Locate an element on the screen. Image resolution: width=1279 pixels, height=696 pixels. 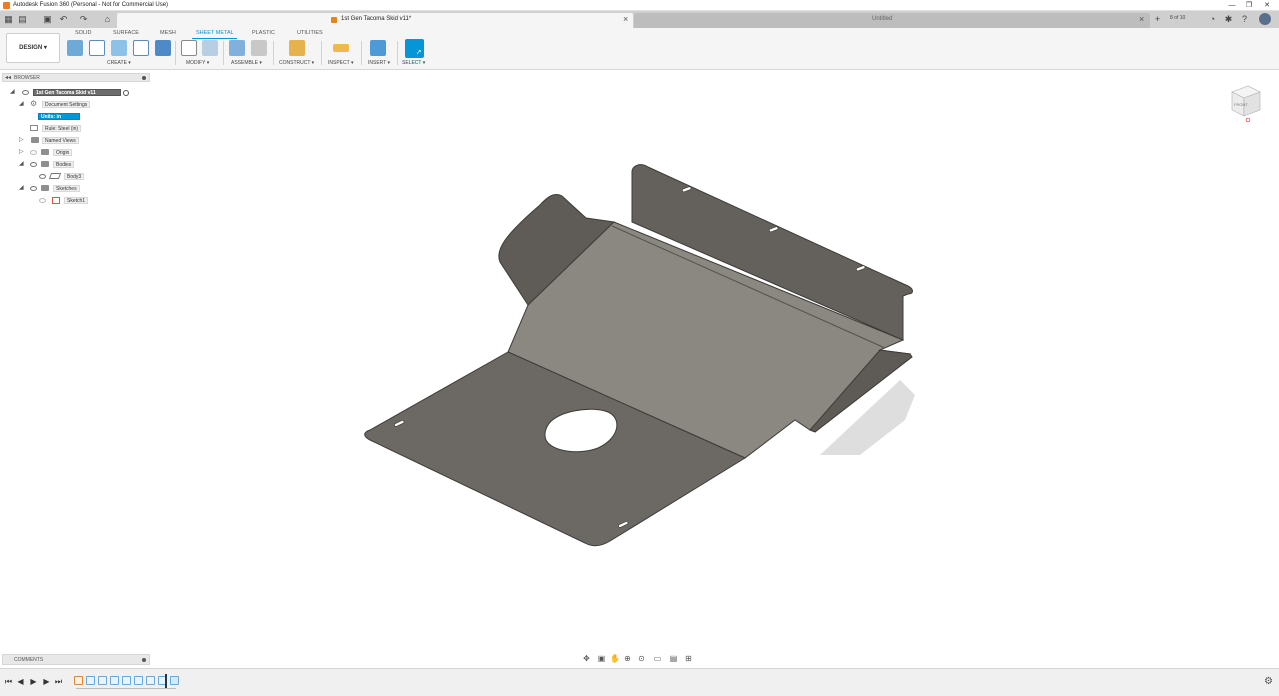
tree-item-origin: ▷ Origin is located at coordinates (76, 152).